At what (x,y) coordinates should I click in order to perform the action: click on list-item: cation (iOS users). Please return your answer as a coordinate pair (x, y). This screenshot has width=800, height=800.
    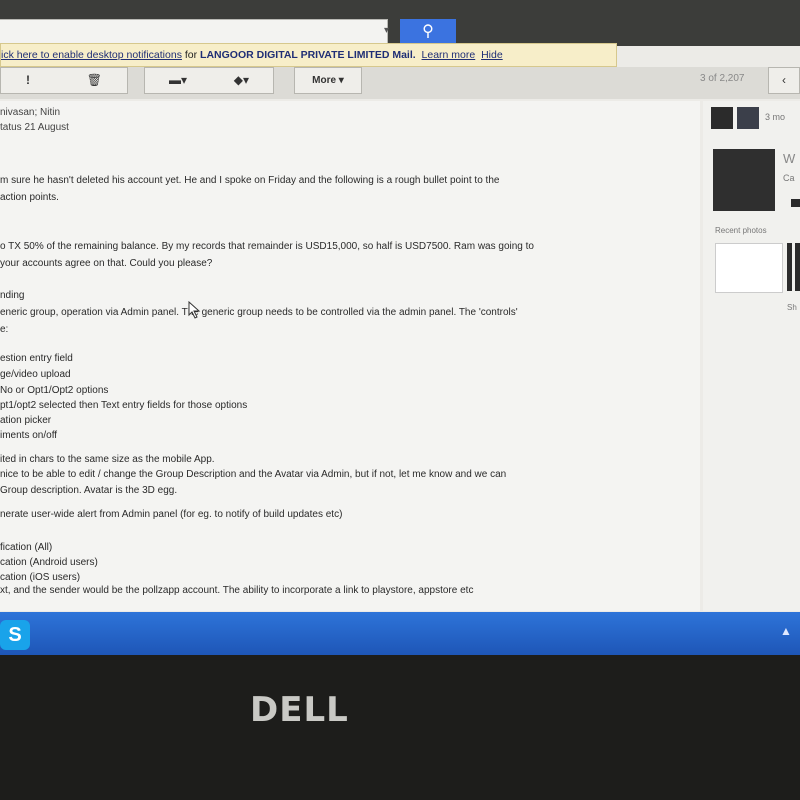
    Looking at the image, I should click on (40, 577).